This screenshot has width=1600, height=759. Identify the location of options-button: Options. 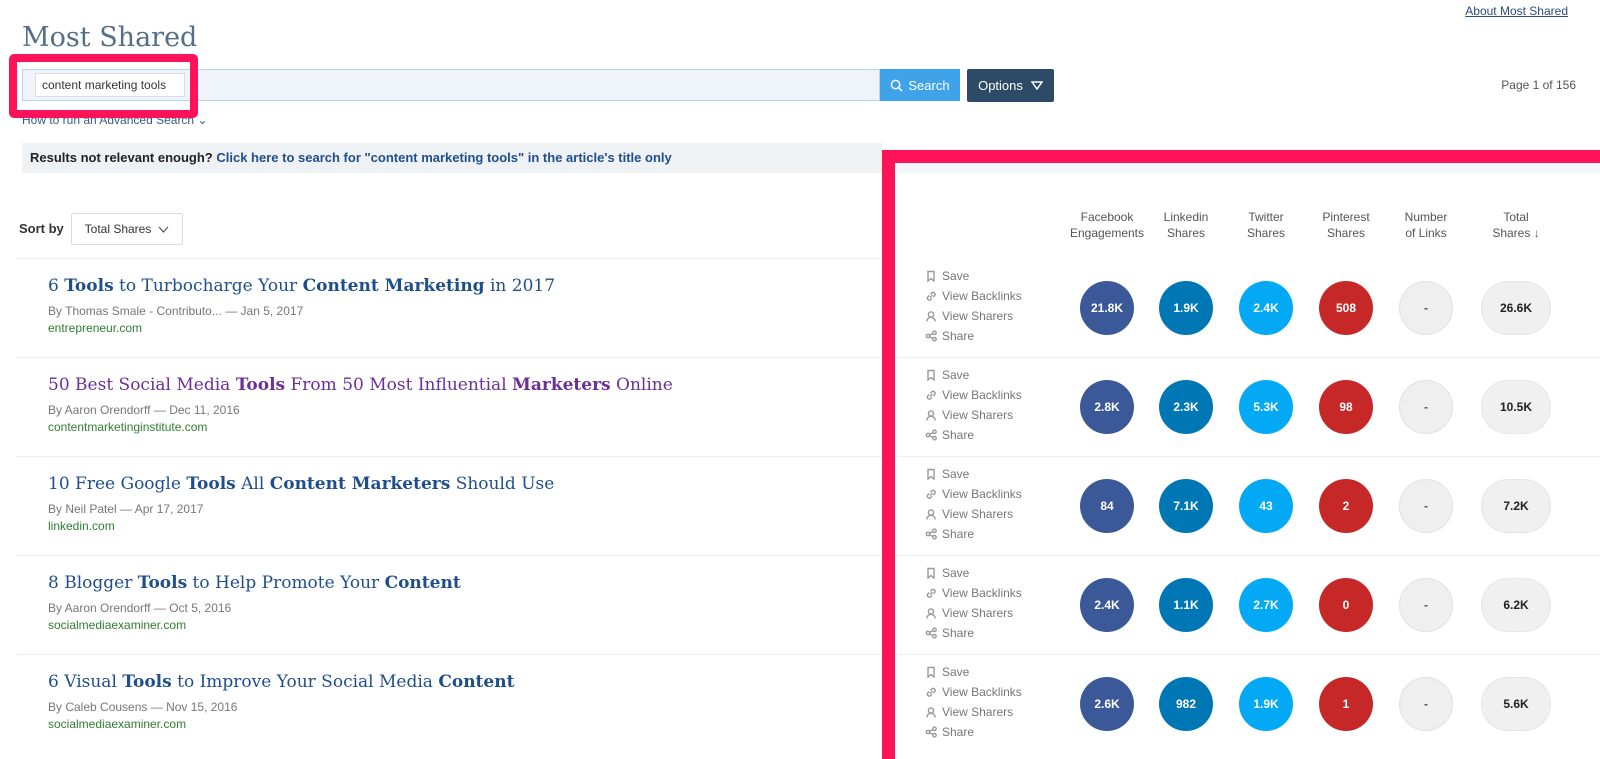
(1010, 85).